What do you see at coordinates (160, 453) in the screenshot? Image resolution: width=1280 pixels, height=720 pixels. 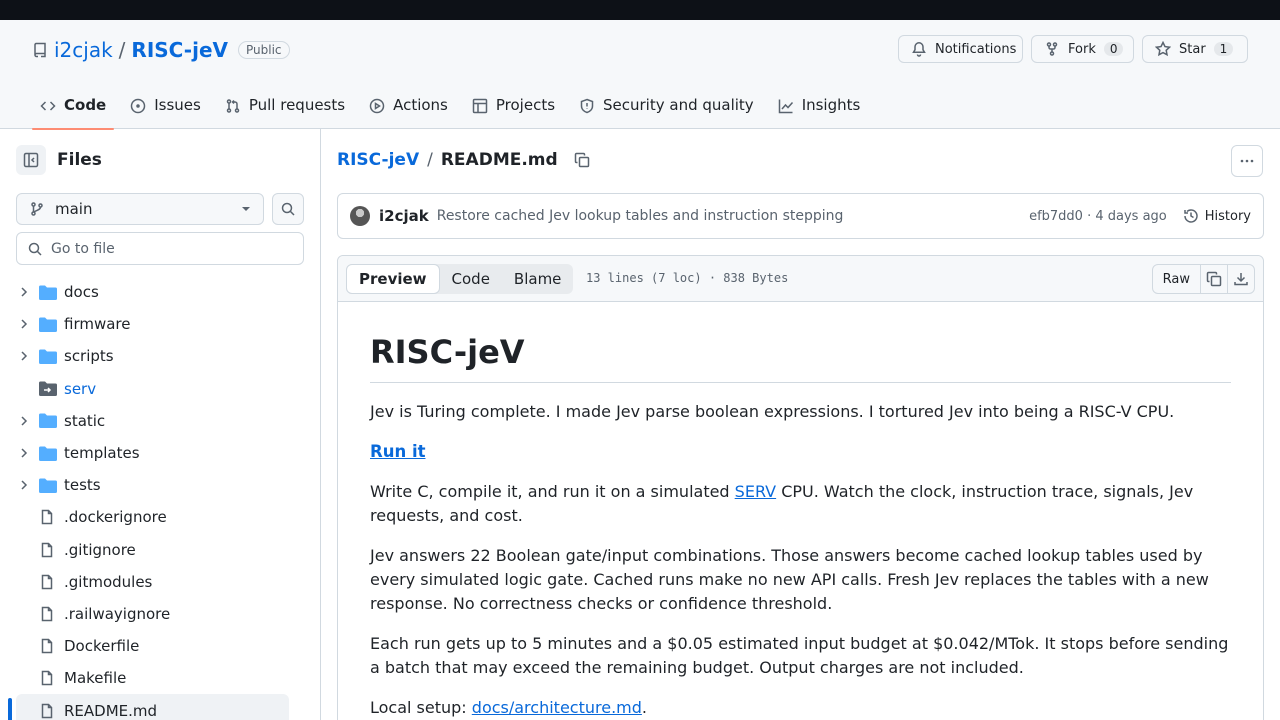 I see `tree-item-templates: templates` at bounding box center [160, 453].